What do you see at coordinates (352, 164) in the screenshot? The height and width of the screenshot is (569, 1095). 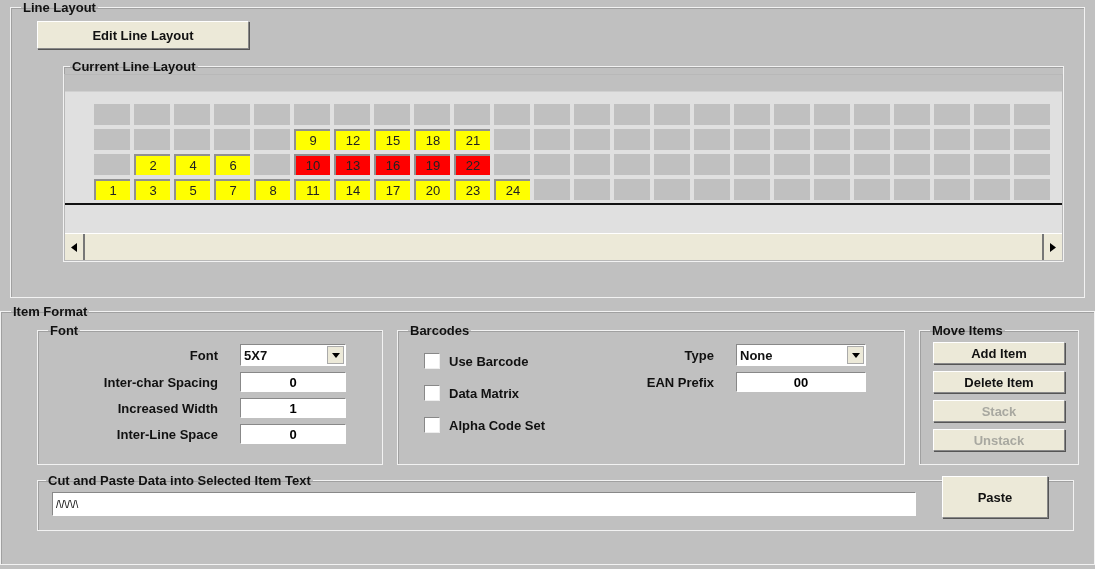 I see `layout-item: 13` at bounding box center [352, 164].